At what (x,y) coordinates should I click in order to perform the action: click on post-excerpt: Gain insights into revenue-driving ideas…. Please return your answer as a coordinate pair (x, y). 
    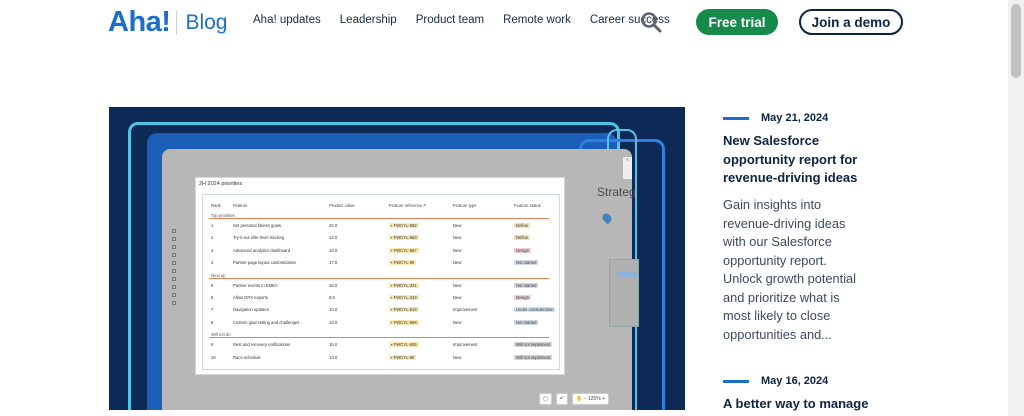
    Looking at the image, I should click on (808, 270).